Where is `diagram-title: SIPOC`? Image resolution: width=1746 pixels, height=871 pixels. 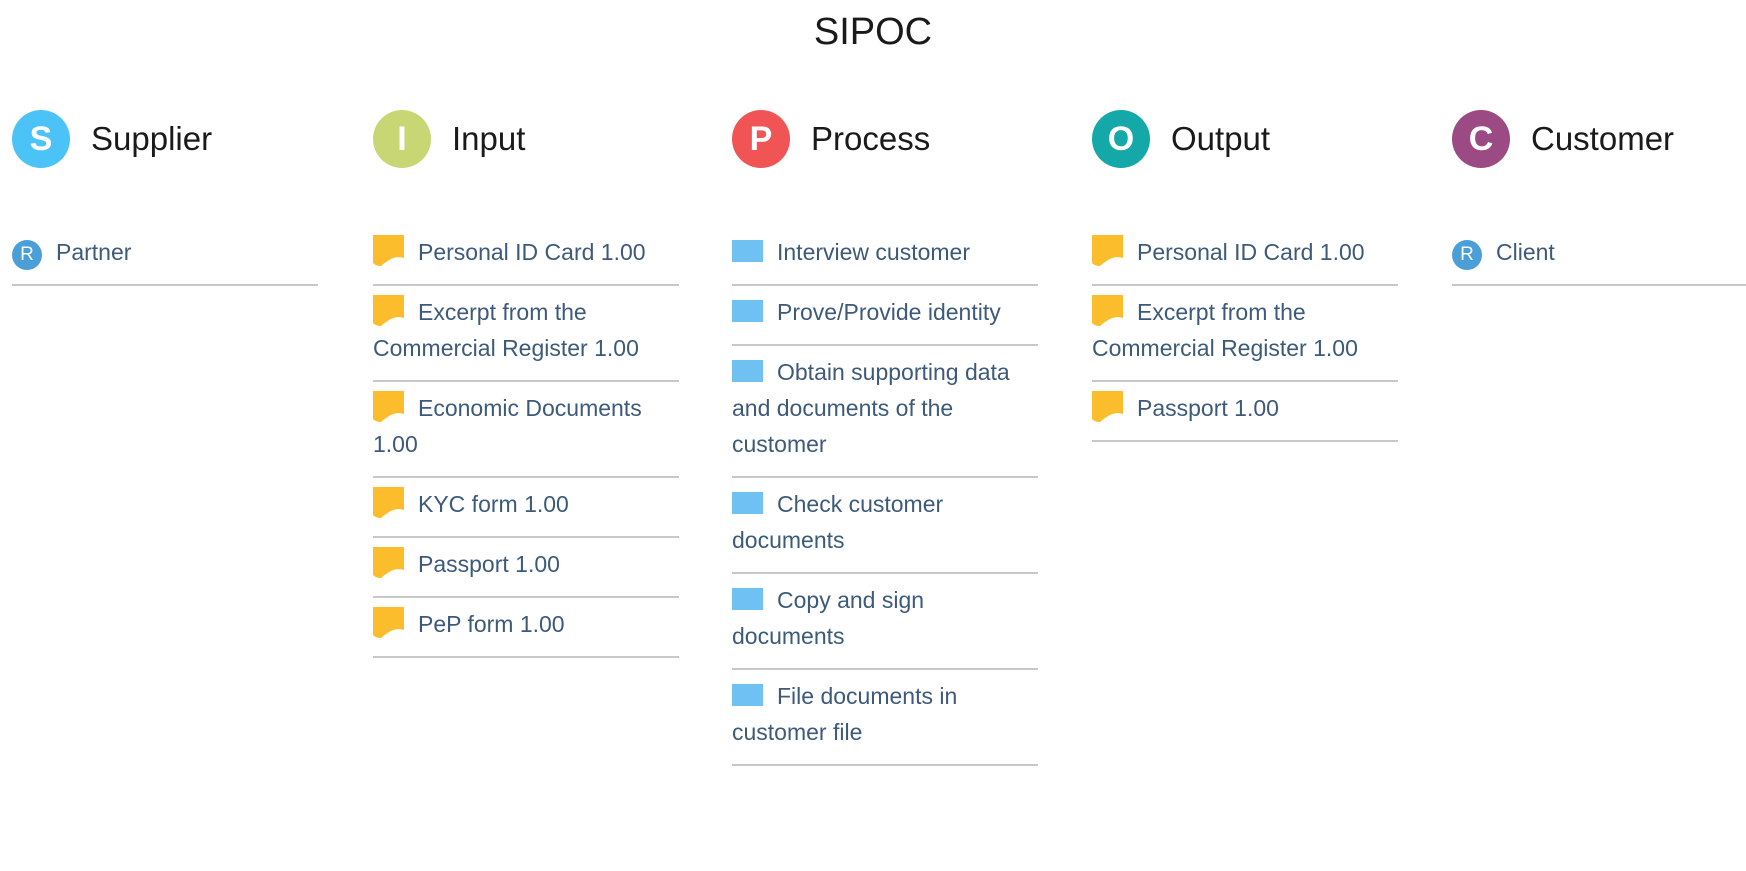
diagram-title: SIPOC is located at coordinates (873, 32).